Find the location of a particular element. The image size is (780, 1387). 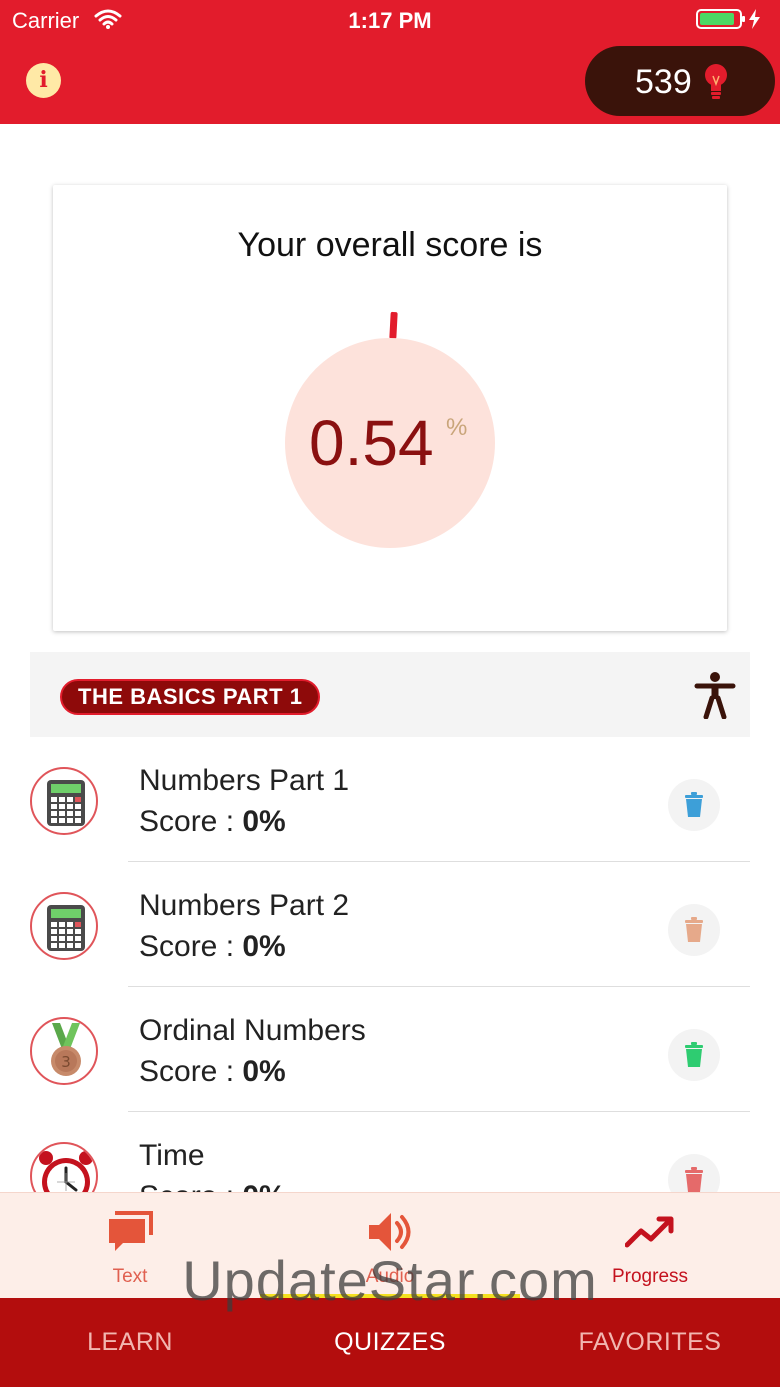

score-card-title: Your overall score is is located at coordinates (390, 245).